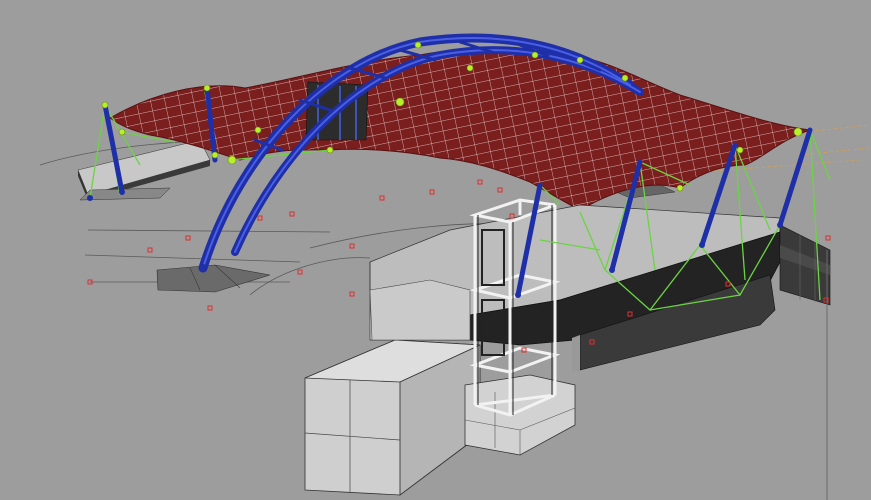  I want to click on right-steps, so click(805, 362).